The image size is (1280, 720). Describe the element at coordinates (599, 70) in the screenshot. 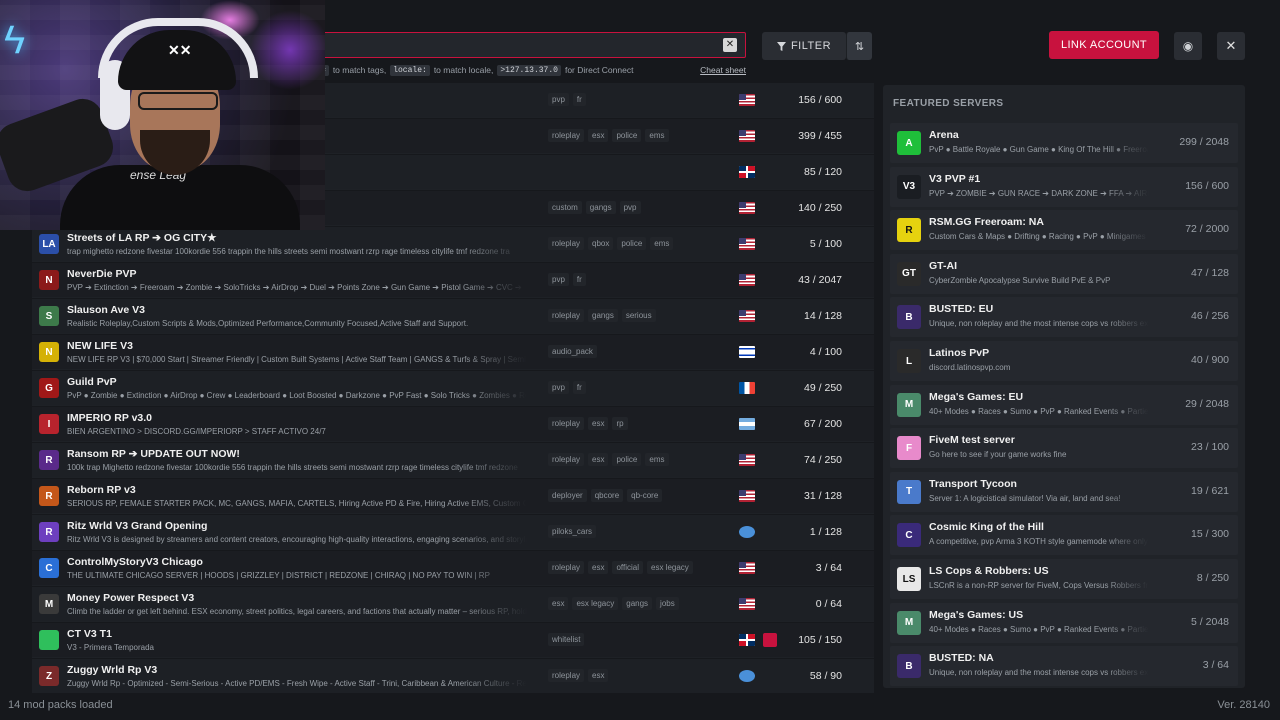

I see `hint-ip-text: for Direct Connect` at that location.